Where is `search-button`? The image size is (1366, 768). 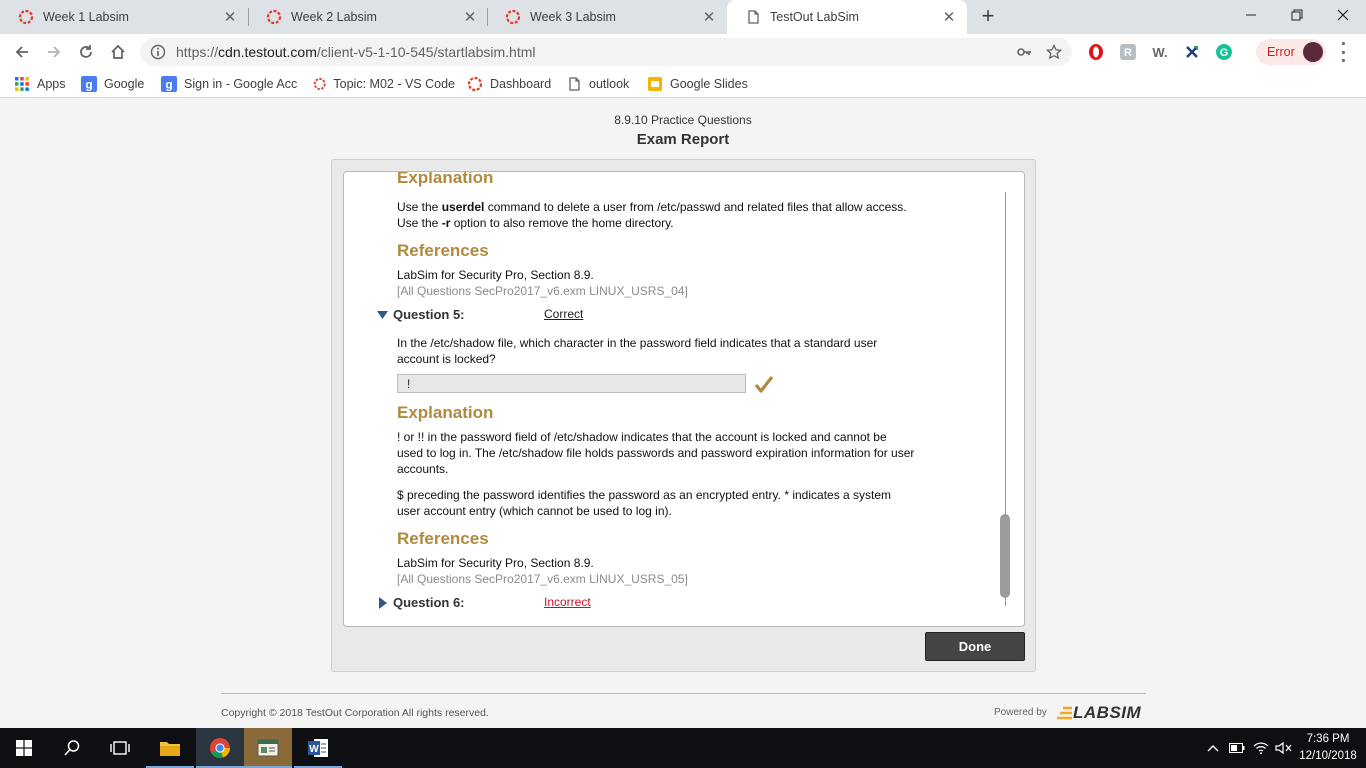 search-button is located at coordinates (72, 748).